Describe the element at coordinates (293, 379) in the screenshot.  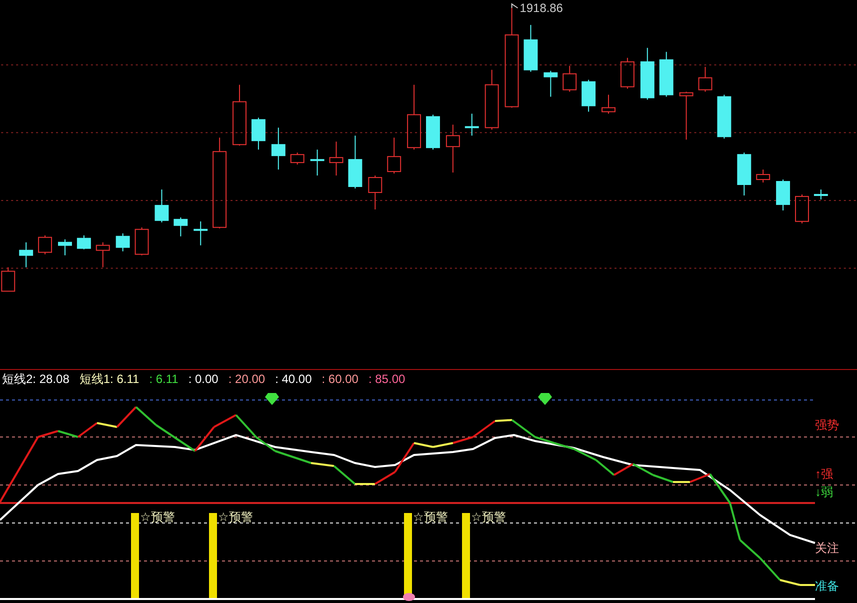
I see `legend-value: : 40.00` at that location.